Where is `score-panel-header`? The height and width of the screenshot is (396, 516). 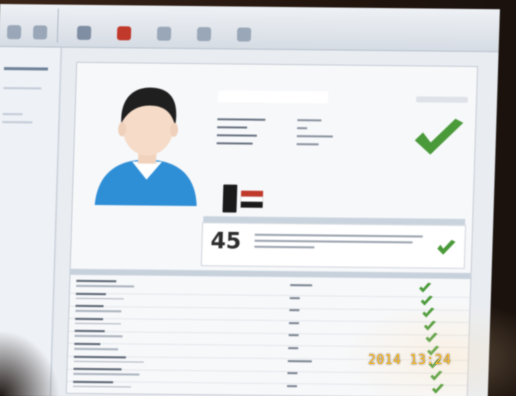 score-panel-header is located at coordinates (334, 220).